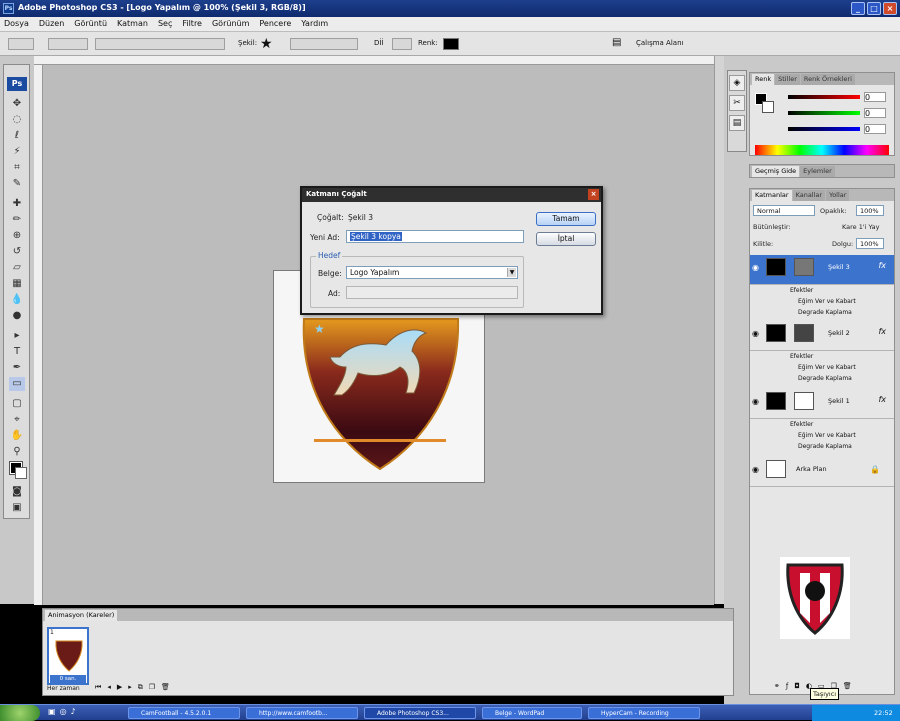 The width and height of the screenshot is (900, 721). What do you see at coordinates (17, 404) in the screenshot?
I see `notes-tool-icon: ▢` at bounding box center [17, 404].